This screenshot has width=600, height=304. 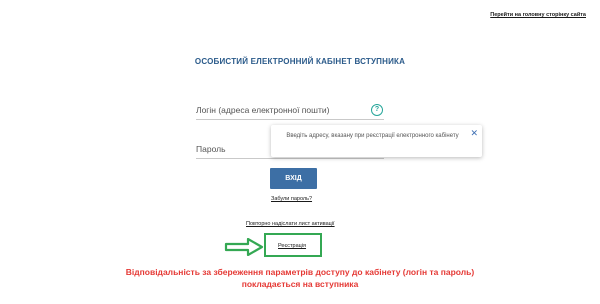 I want to click on password-field-label: Пароль, so click(x=211, y=149).